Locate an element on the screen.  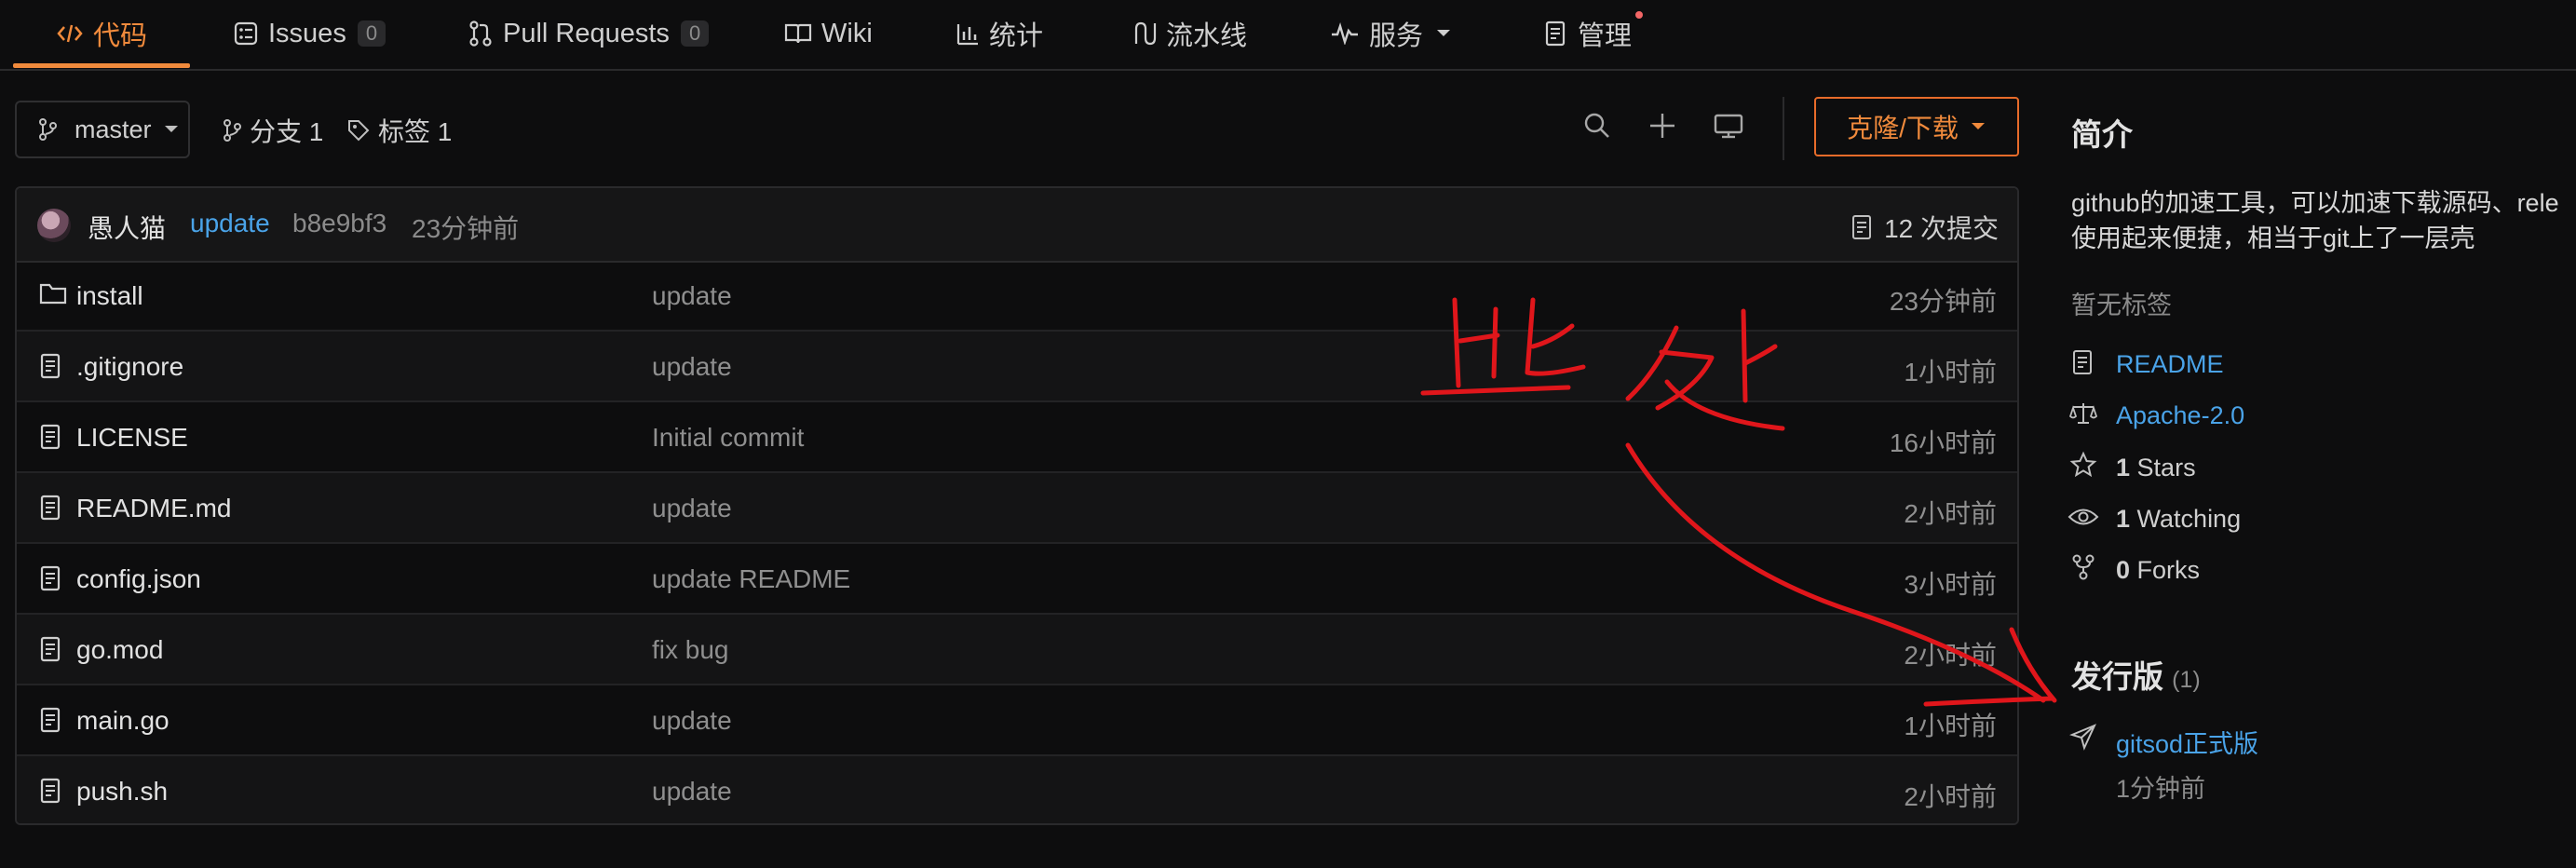
tab-manage: 管理 is located at coordinates (1588, 33).